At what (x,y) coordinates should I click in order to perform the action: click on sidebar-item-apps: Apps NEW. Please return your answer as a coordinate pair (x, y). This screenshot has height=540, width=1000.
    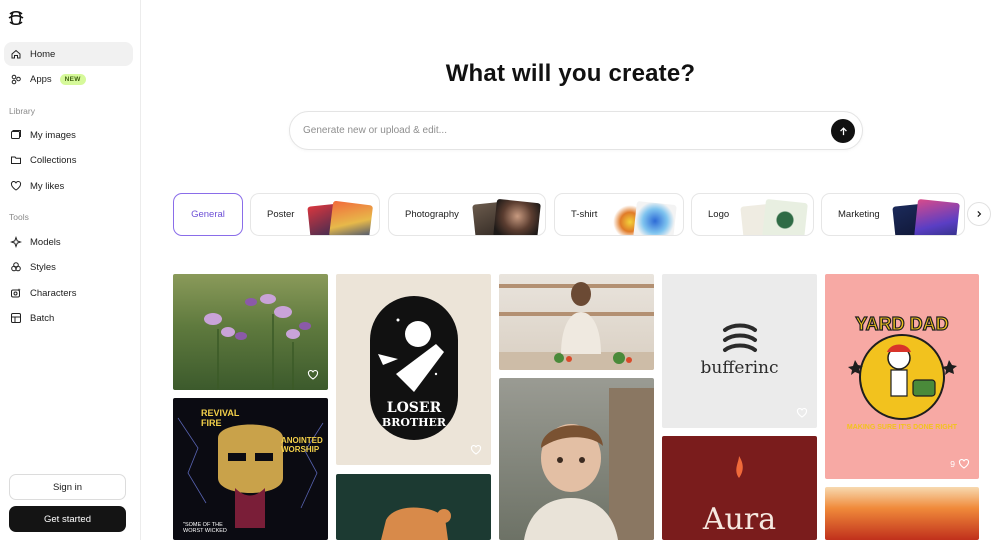
    Looking at the image, I should click on (68, 79).